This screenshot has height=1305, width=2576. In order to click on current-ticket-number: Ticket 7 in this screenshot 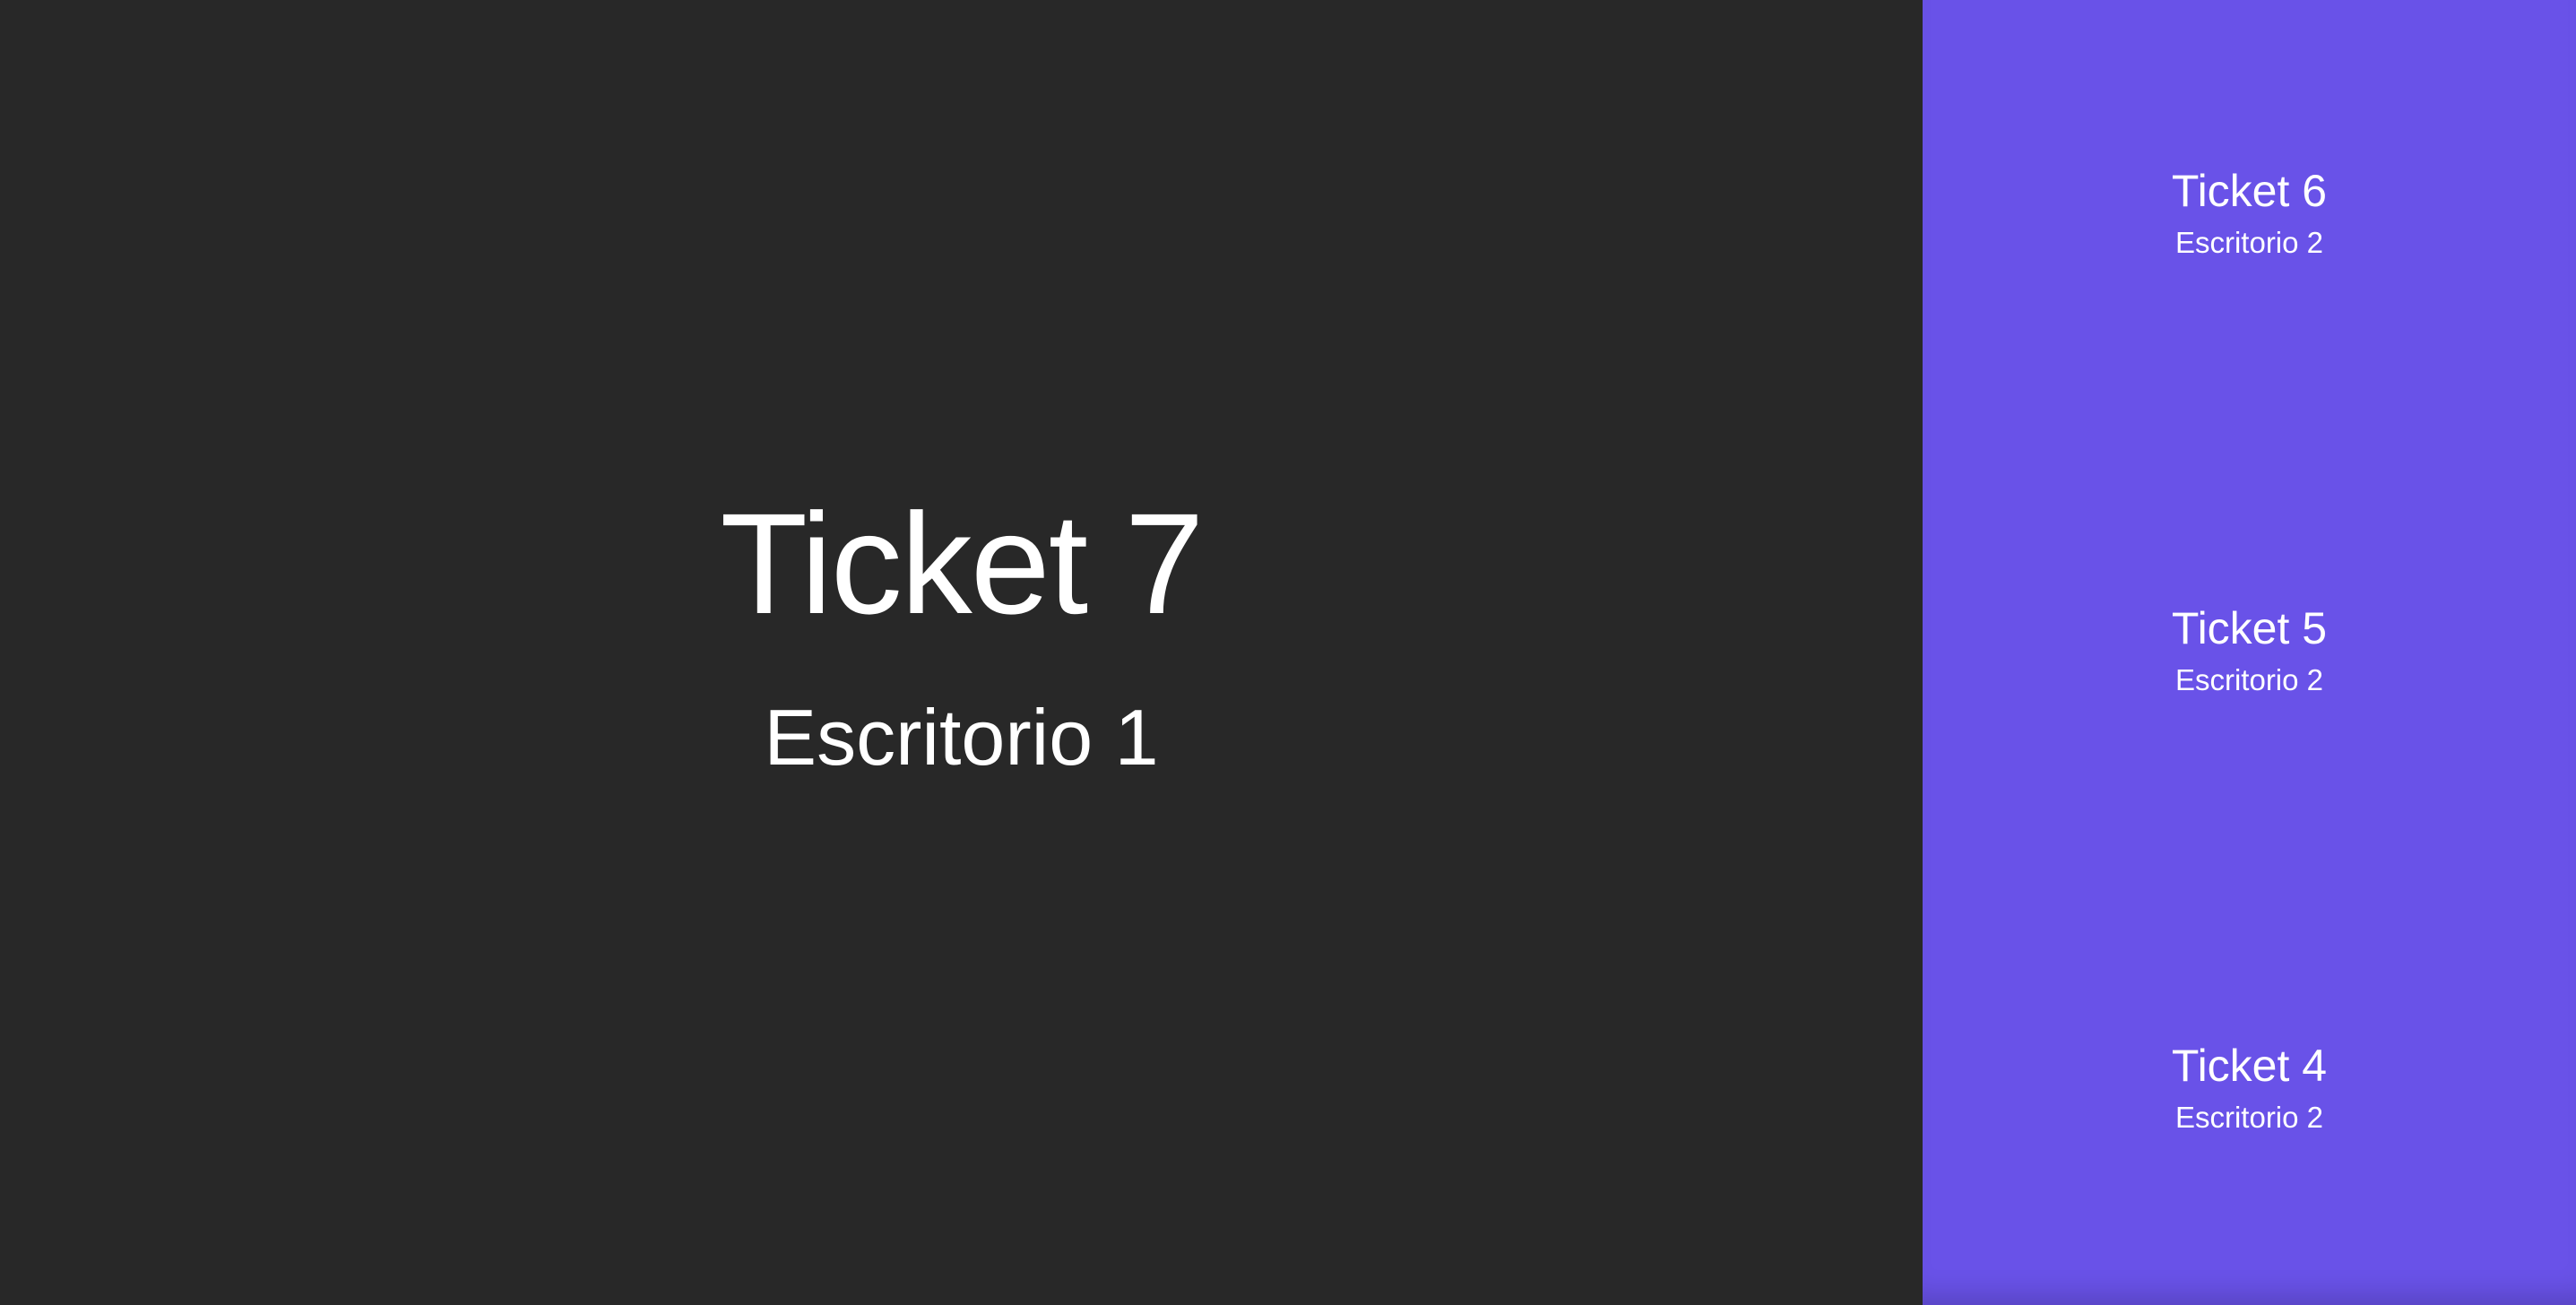, I will do `click(962, 563)`.